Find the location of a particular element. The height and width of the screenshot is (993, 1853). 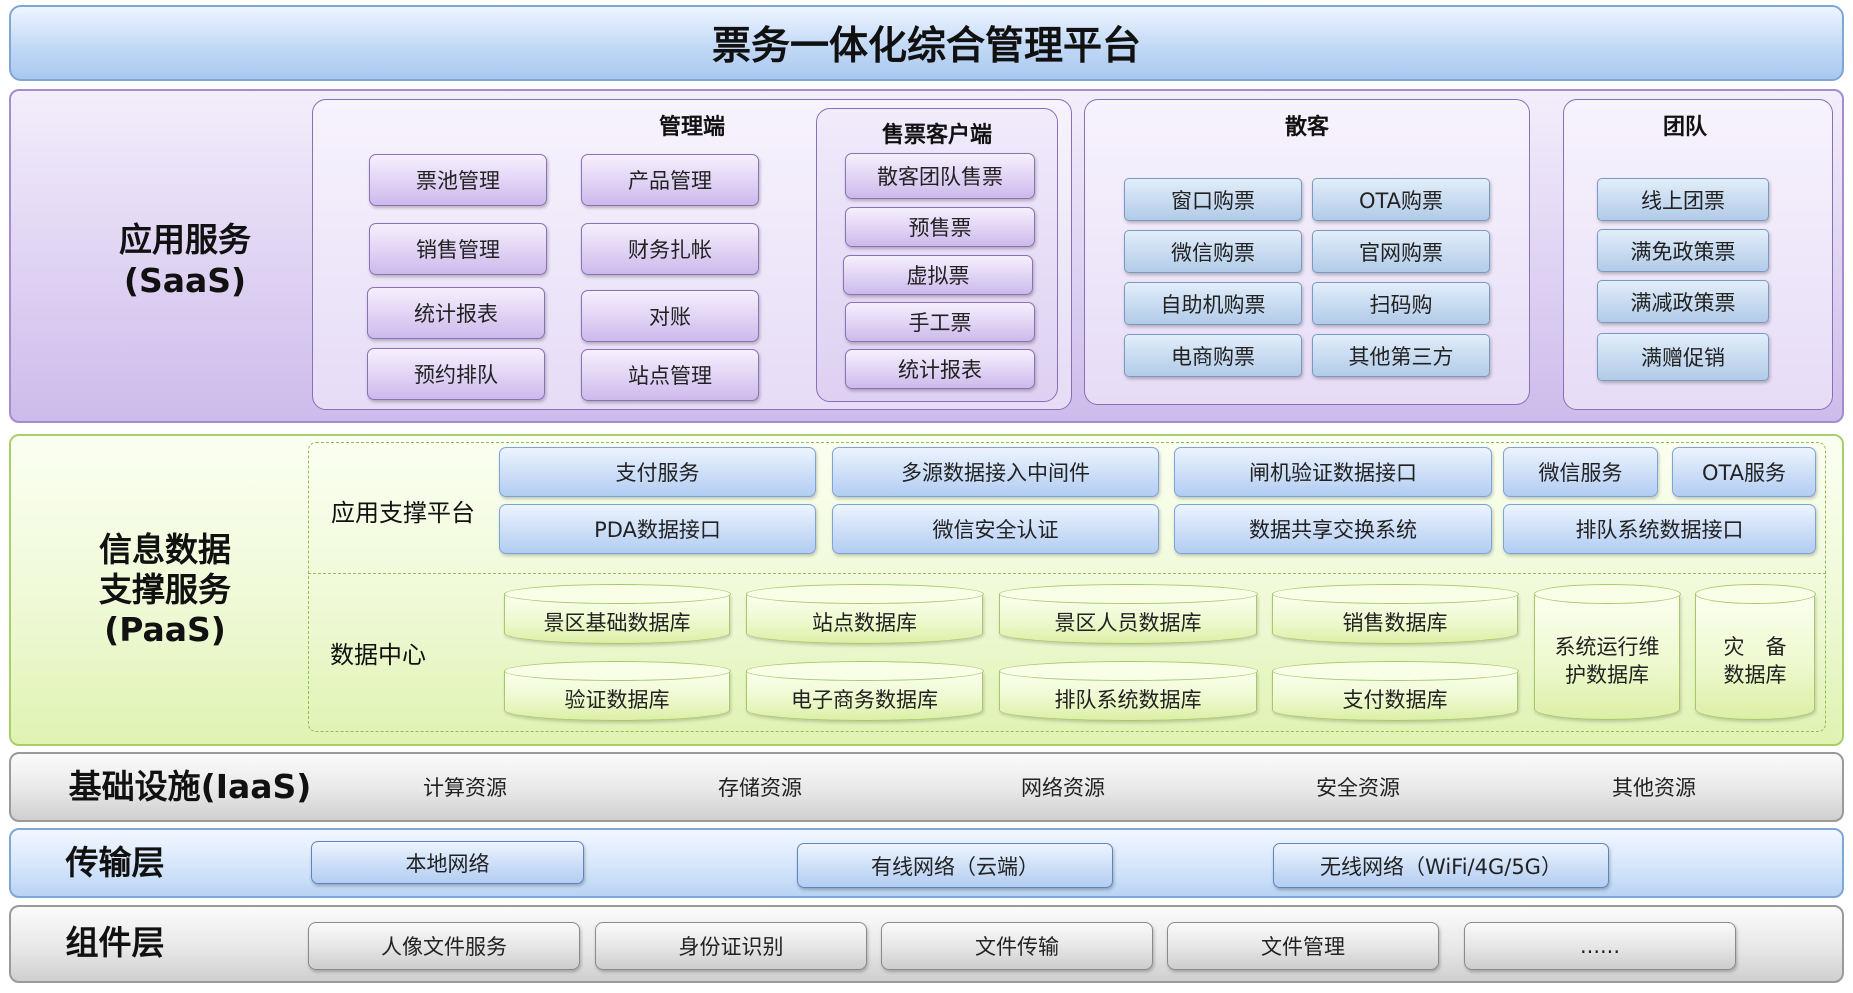

mgmt-item: 销售管理 is located at coordinates (458, 249).